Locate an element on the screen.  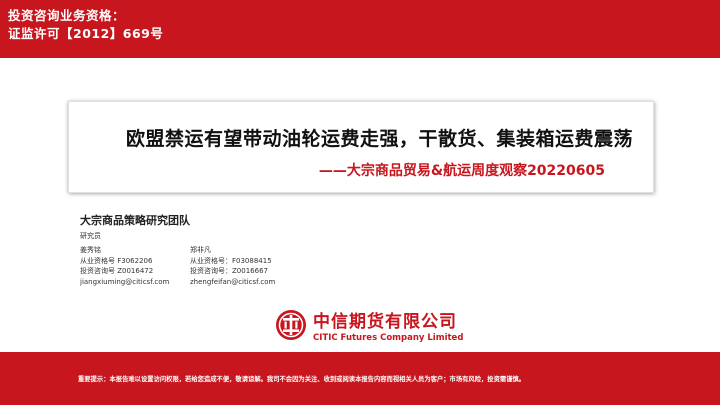
logo-text: 中信期货有限公司 CITIC Futures Company Limited is located at coordinates (388, 325).